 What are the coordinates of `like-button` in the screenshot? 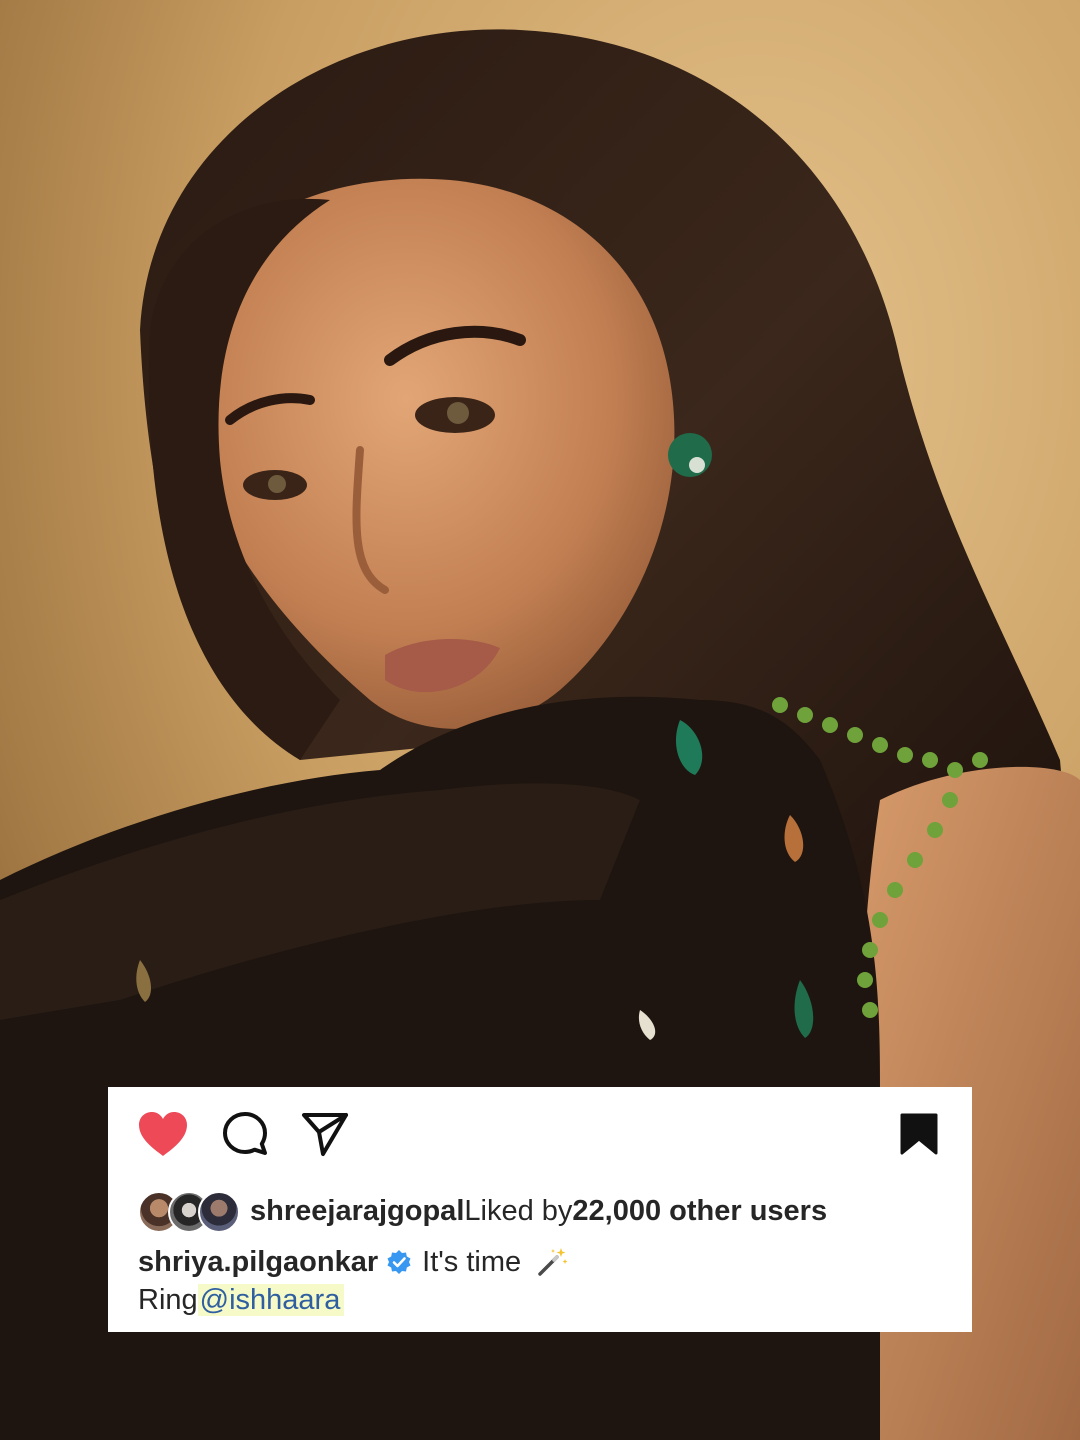 It's located at (163, 1134).